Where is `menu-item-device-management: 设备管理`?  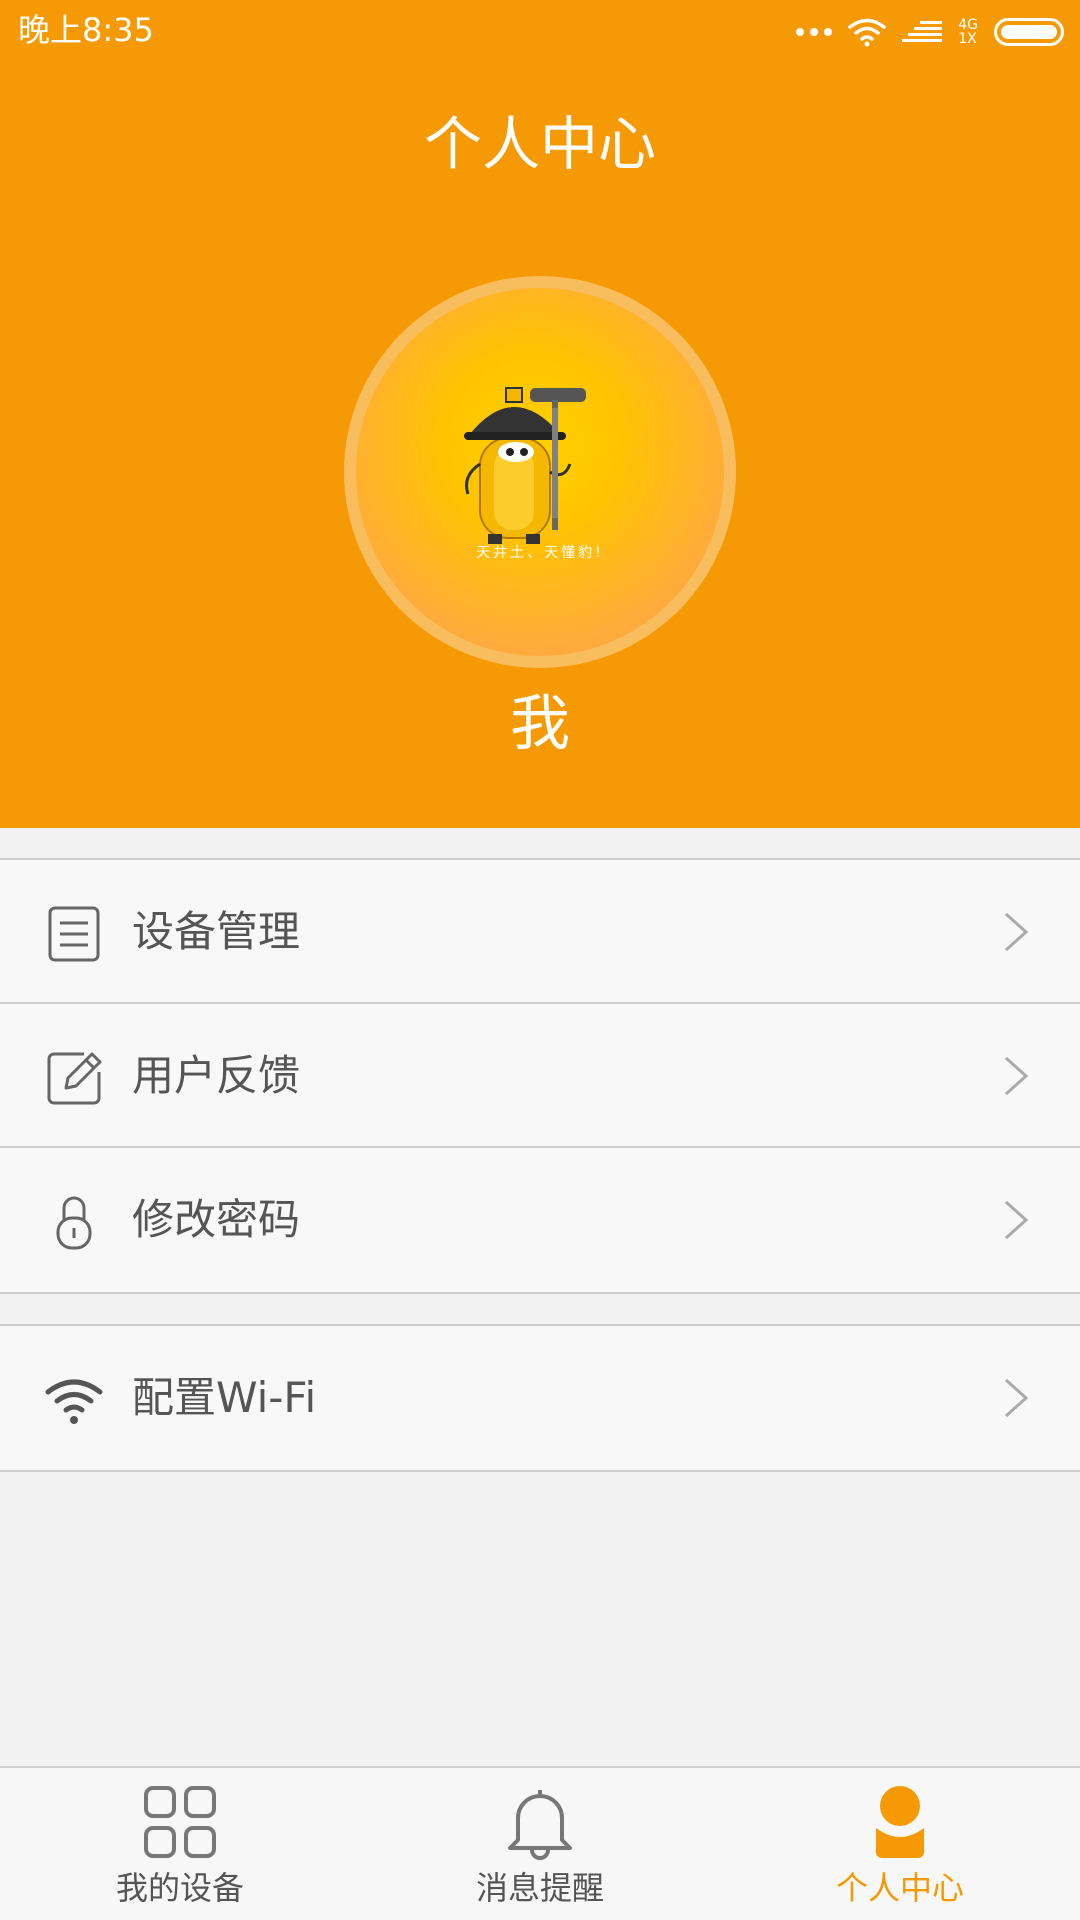
menu-item-device-management: 设备管理 is located at coordinates (540, 932).